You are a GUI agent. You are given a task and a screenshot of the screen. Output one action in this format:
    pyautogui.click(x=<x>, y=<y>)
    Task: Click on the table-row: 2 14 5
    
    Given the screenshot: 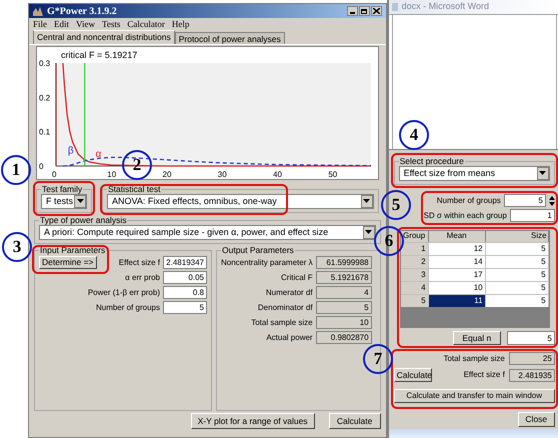 What is the action you would take?
    pyautogui.click(x=474, y=261)
    